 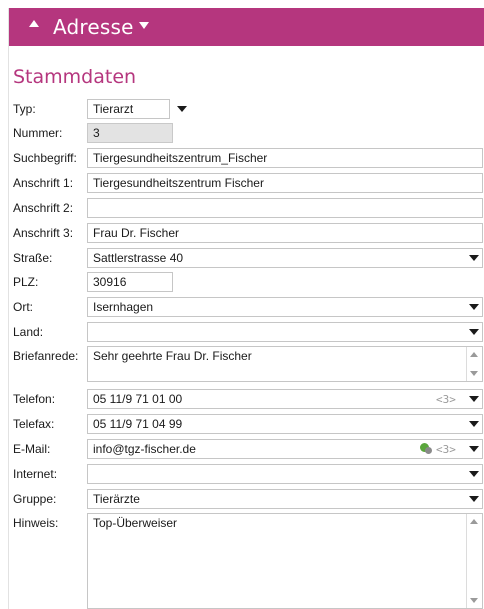 What do you see at coordinates (474, 332) in the screenshot?
I see `land-dropdown-icon` at bounding box center [474, 332].